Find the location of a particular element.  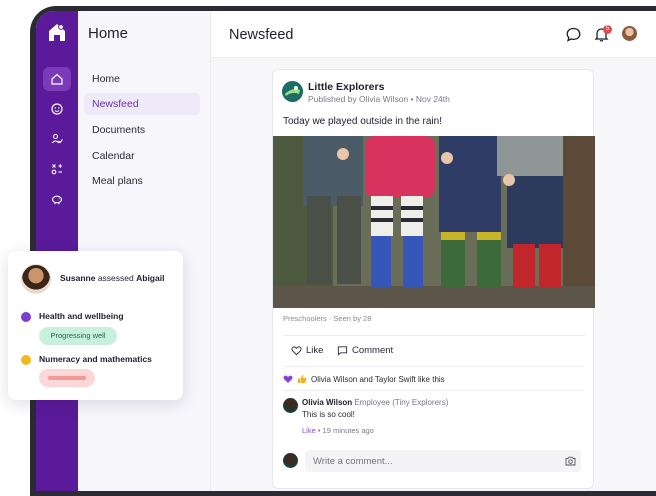

sidebar-title: Home is located at coordinates (108, 33).